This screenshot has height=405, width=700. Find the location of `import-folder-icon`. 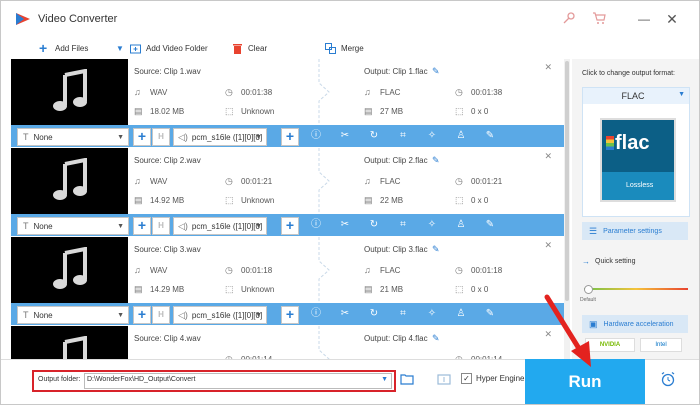

import-folder-icon is located at coordinates (444, 379).